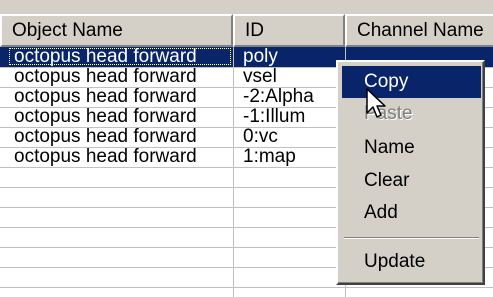 This screenshot has width=493, height=297. What do you see at coordinates (260, 137) in the screenshot?
I see `table-row-id: 0:vc` at bounding box center [260, 137].